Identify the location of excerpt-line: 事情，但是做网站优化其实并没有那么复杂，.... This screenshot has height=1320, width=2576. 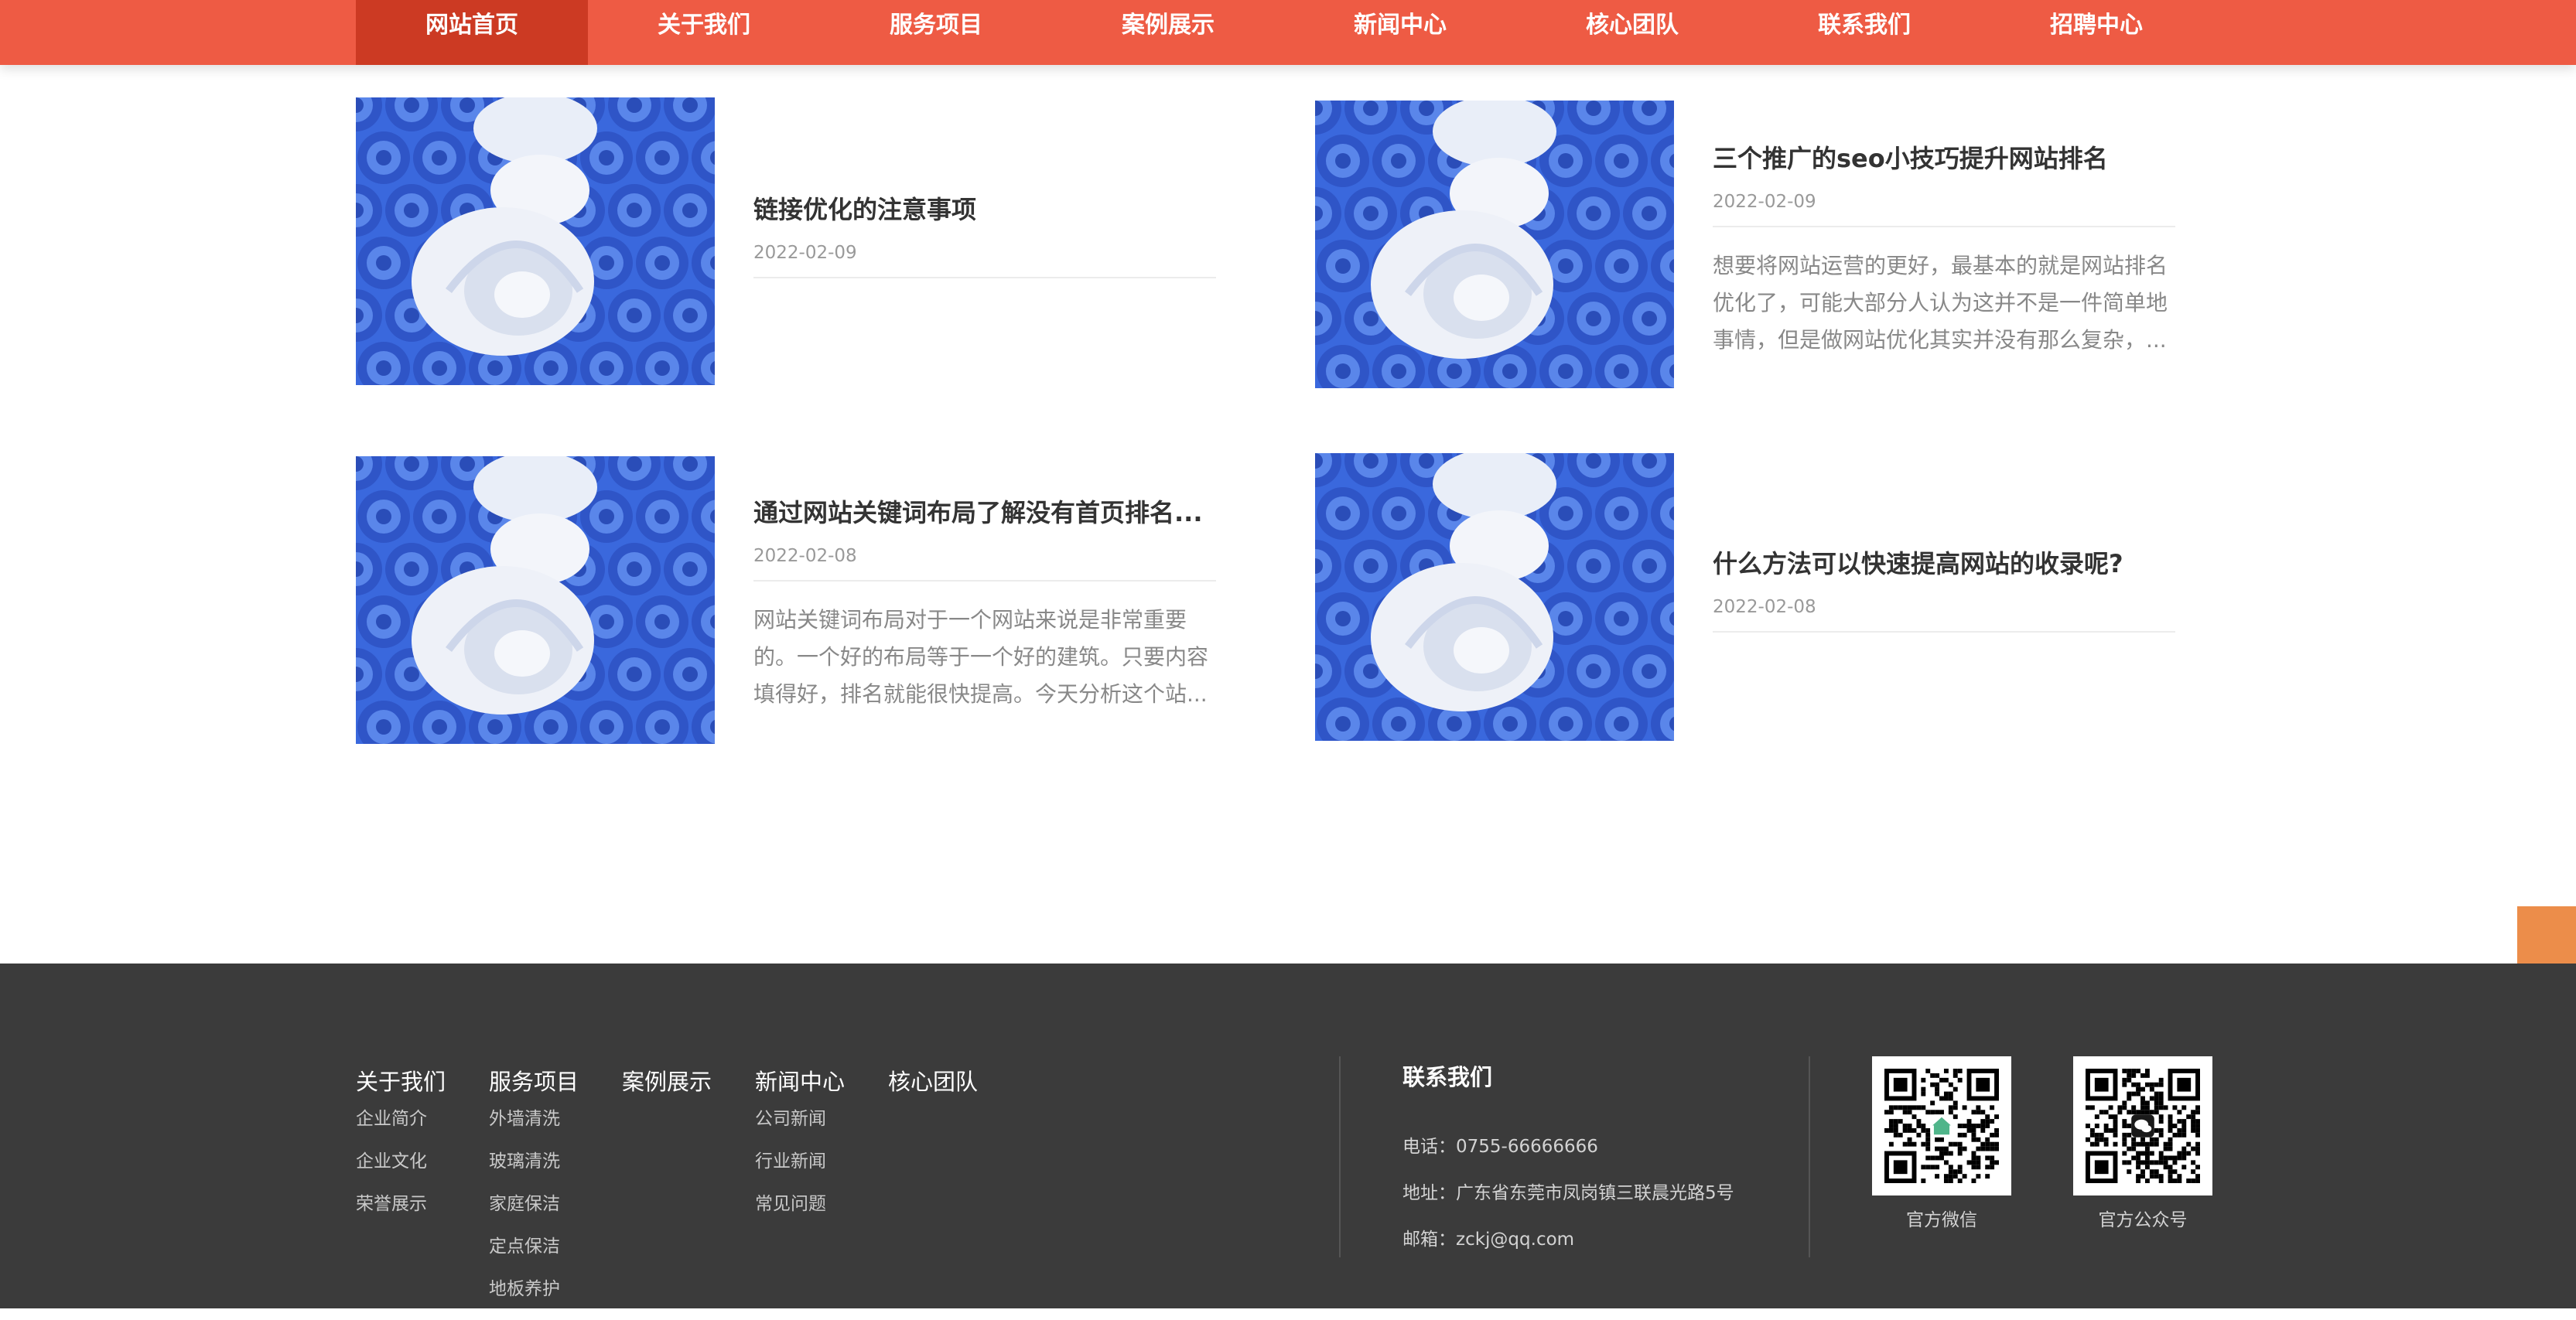
(1940, 340).